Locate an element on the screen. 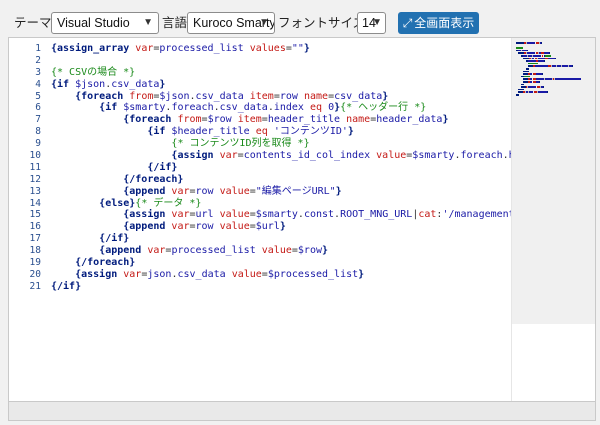 The image size is (600, 425). fullscreen-button: ⤢ 全画面表示 is located at coordinates (438, 23).